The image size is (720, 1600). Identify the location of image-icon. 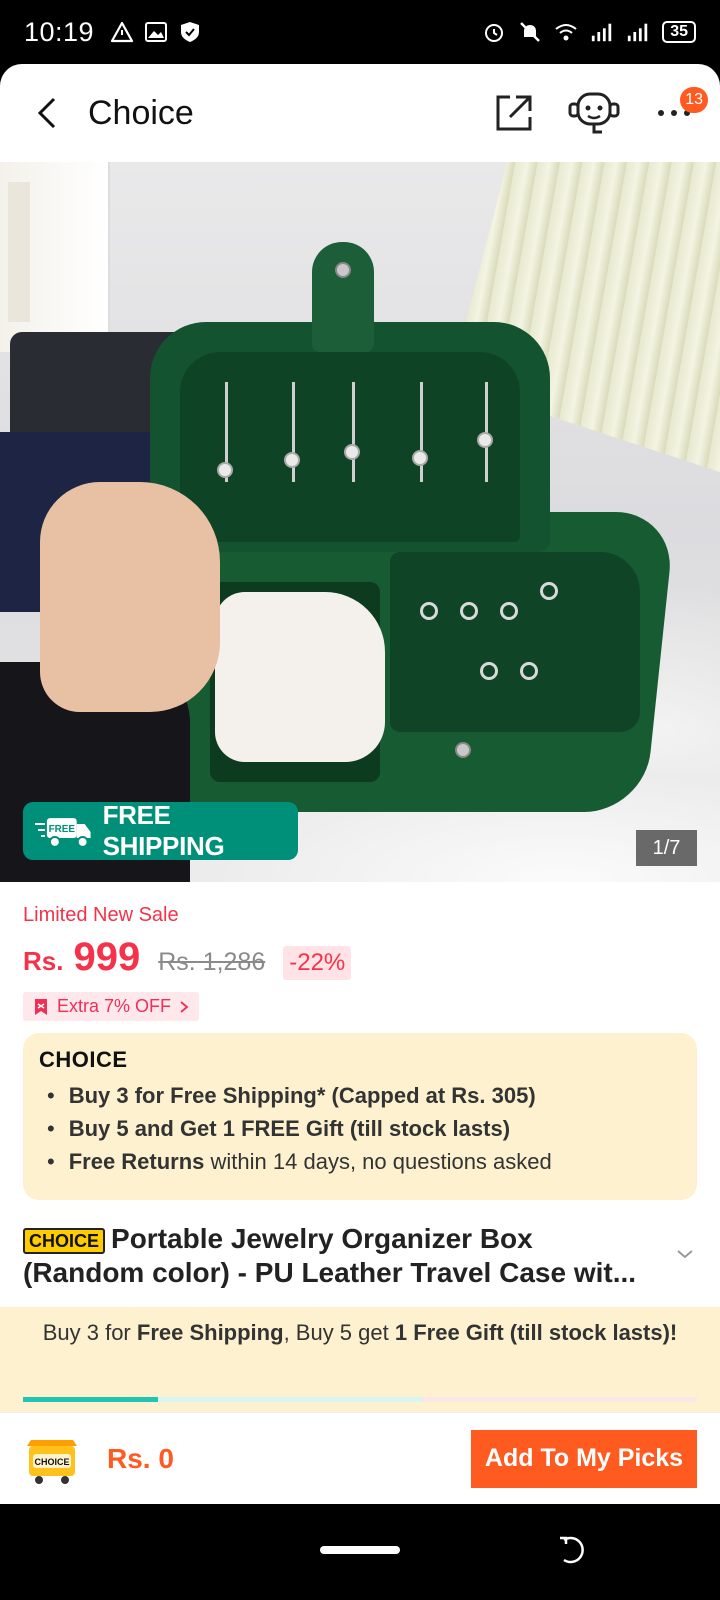
(156, 32).